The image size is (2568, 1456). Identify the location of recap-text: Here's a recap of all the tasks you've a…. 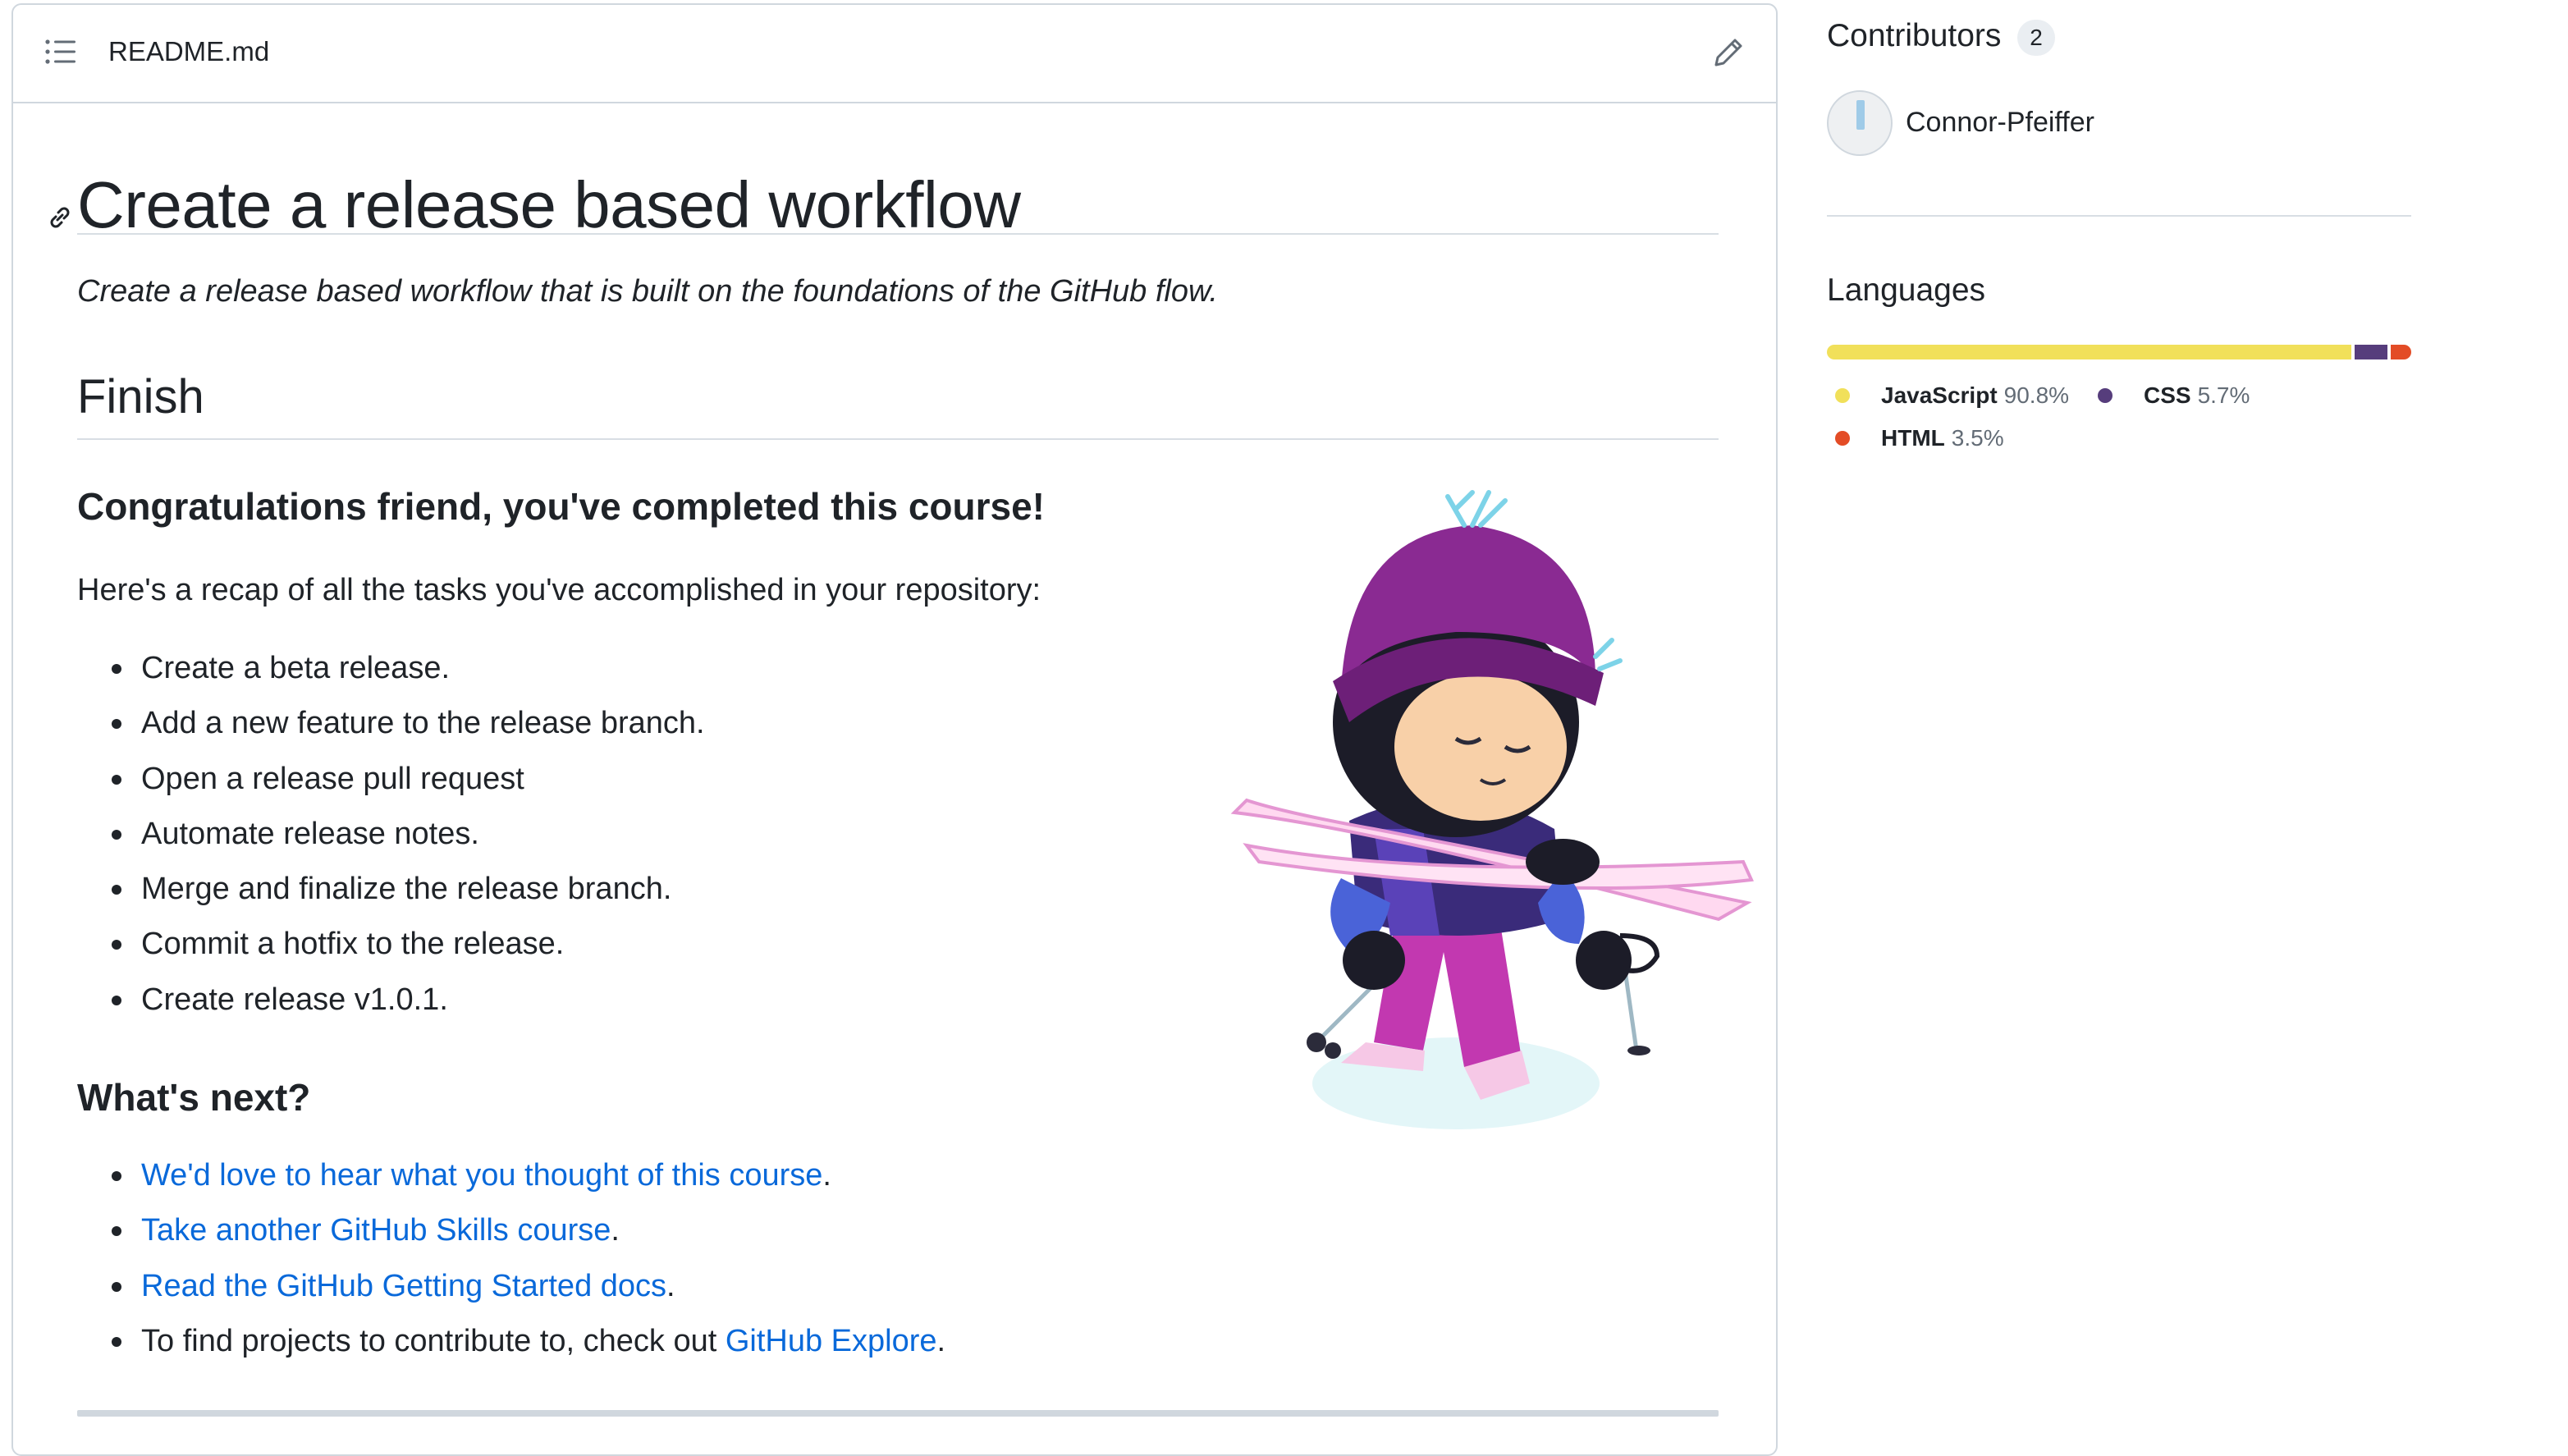
(559, 590).